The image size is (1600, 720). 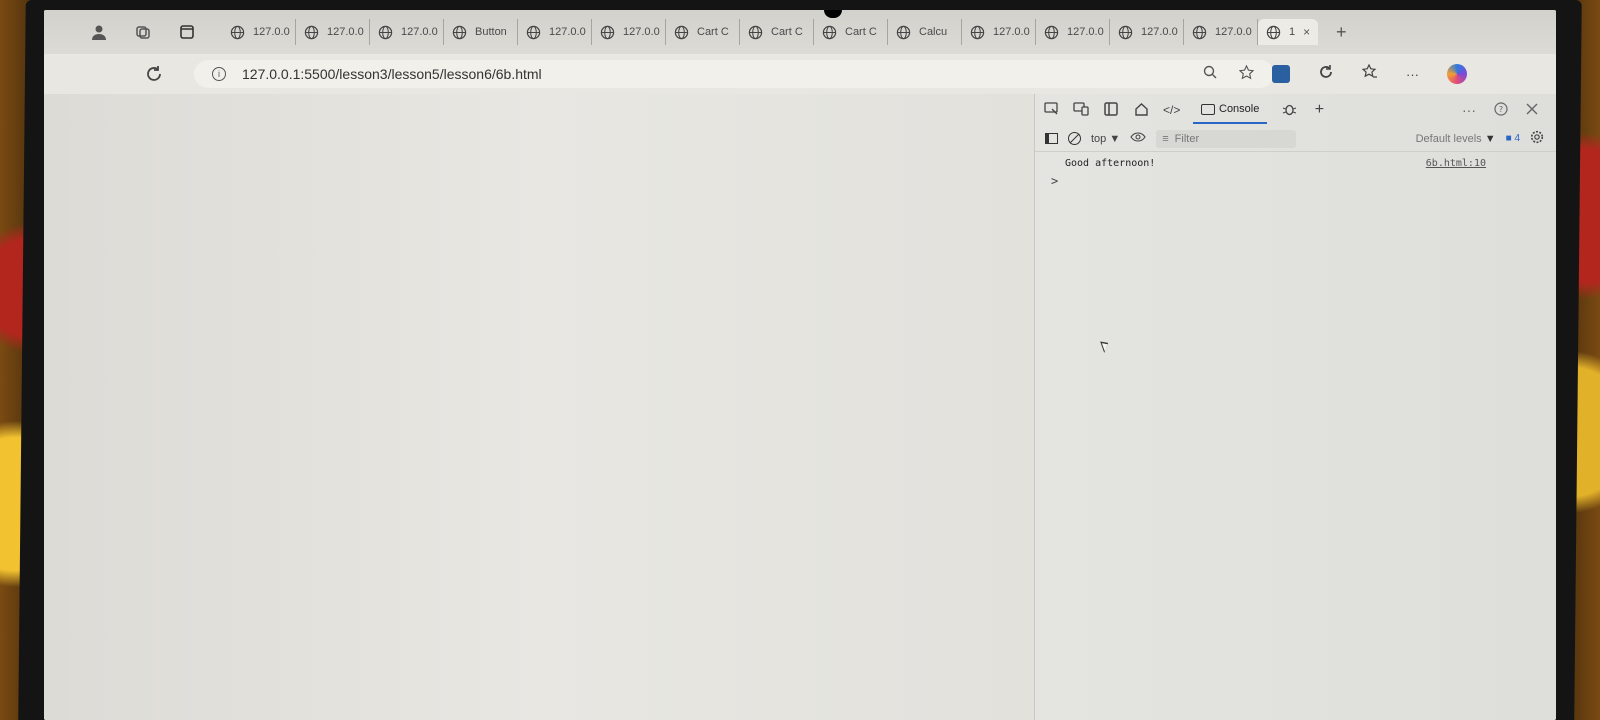 What do you see at coordinates (1138, 138) in the screenshot?
I see `live-expression-eye-icon` at bounding box center [1138, 138].